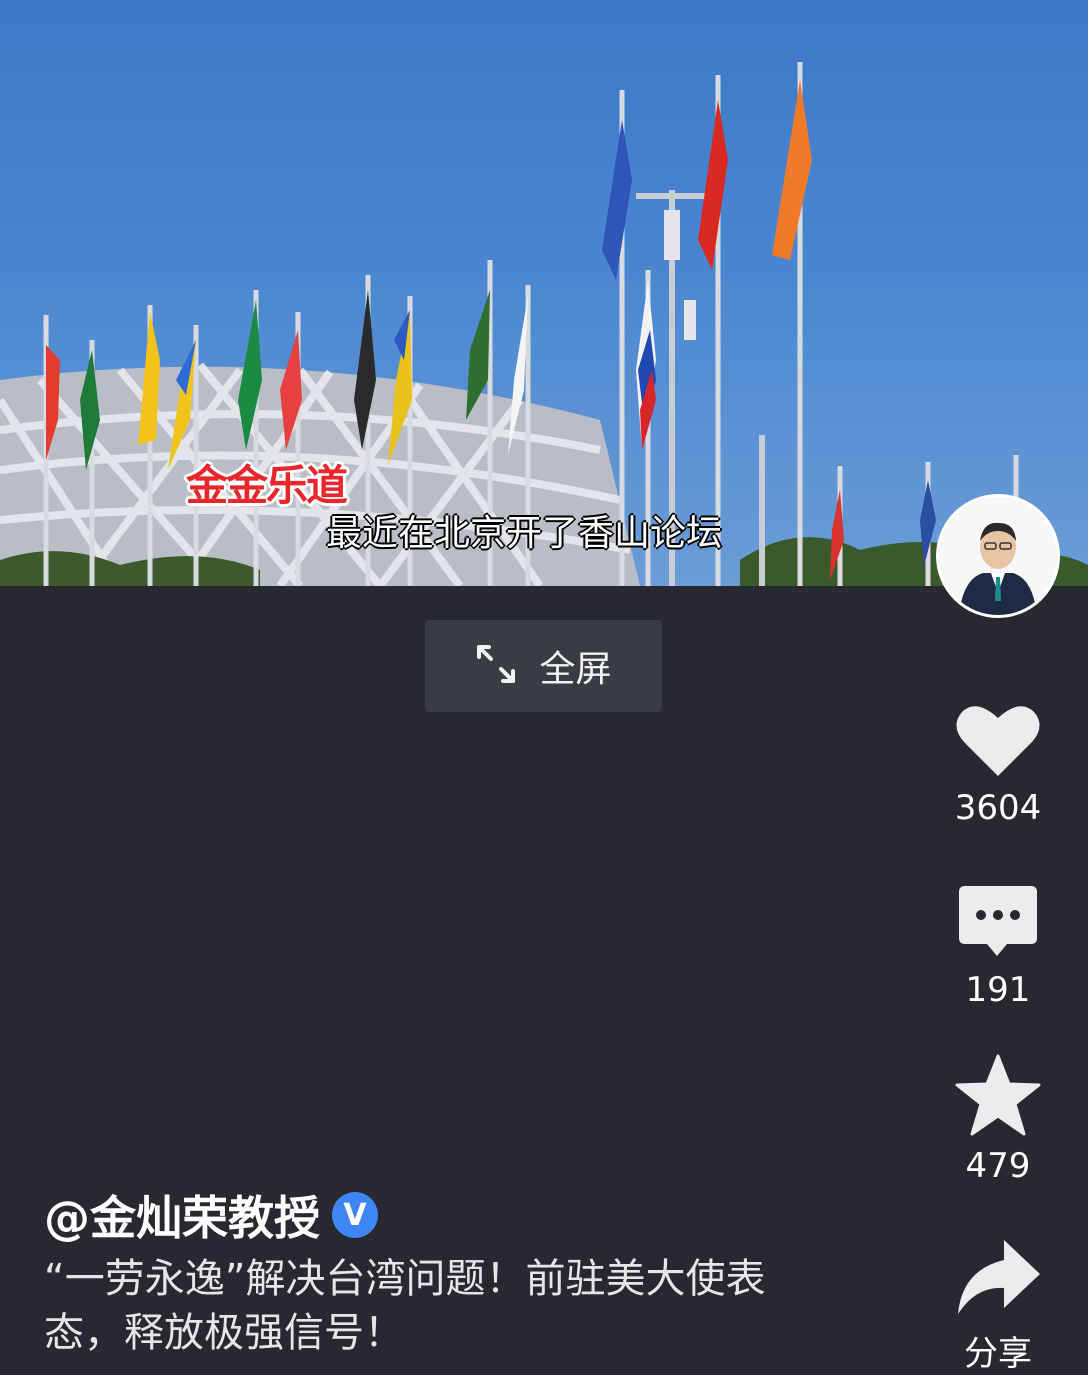 The width and height of the screenshot is (1088, 1375). I want to click on heart-icon, so click(998, 744).